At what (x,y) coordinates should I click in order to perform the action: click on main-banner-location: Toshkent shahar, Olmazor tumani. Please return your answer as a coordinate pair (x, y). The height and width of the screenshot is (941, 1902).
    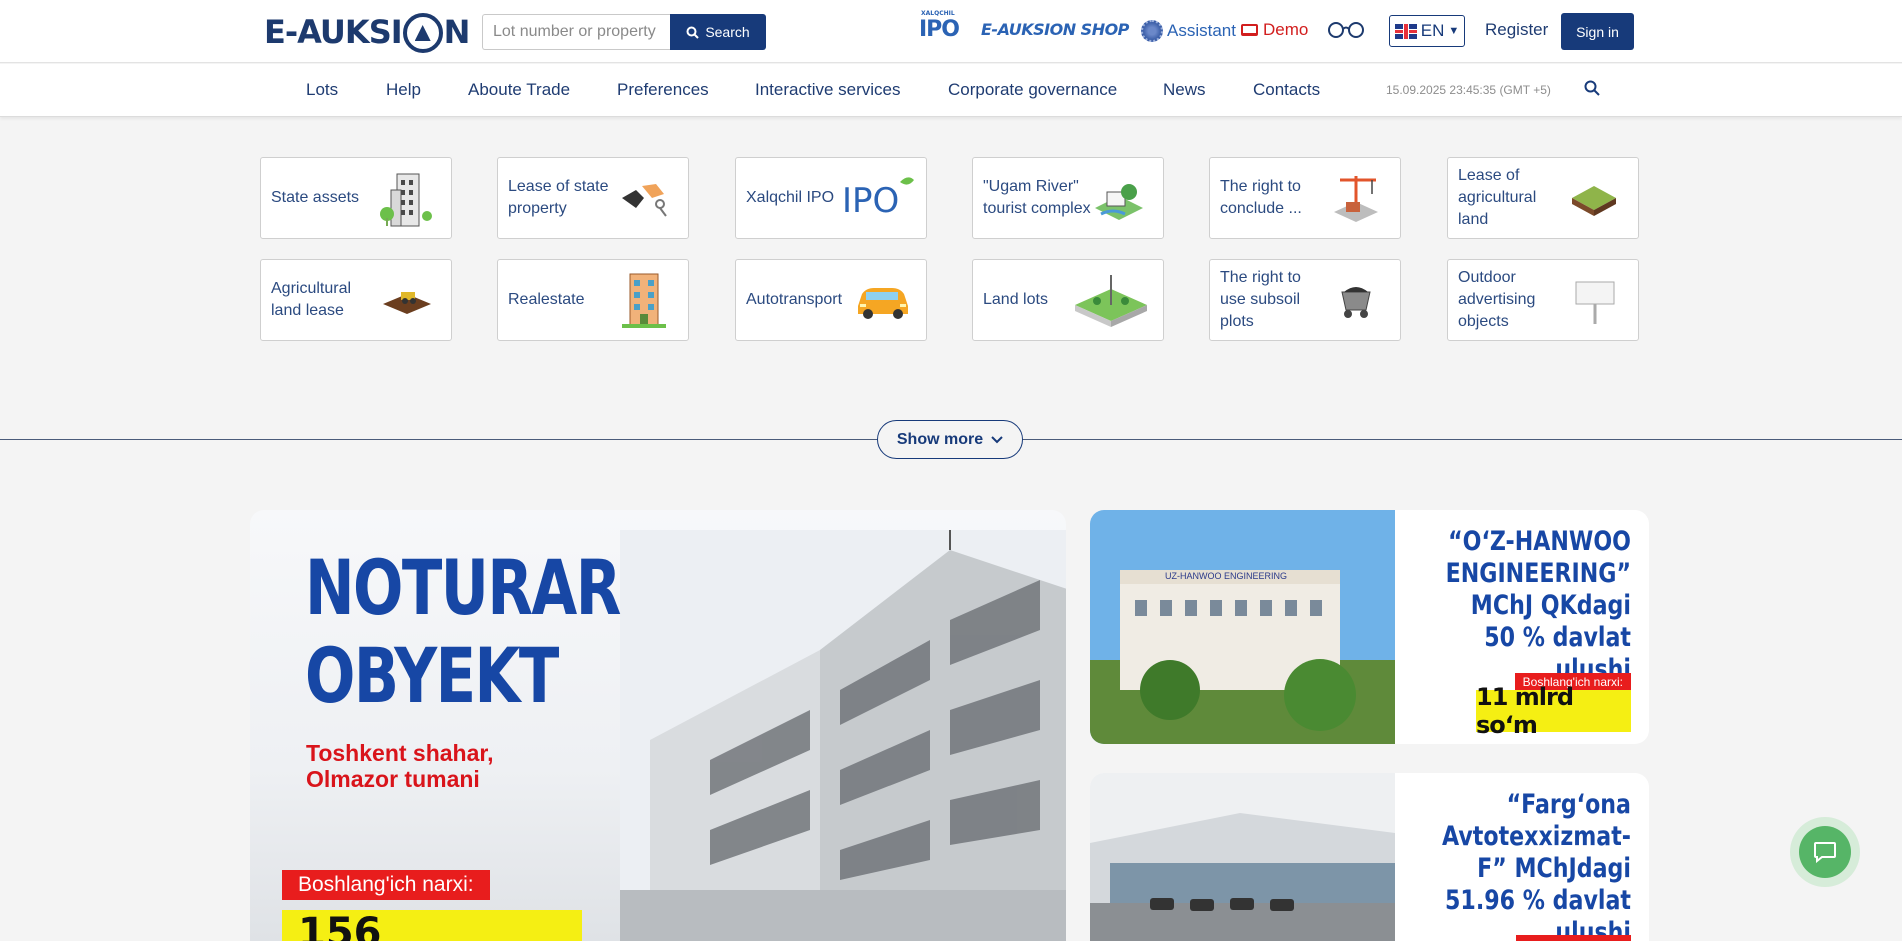
    Looking at the image, I should click on (399, 766).